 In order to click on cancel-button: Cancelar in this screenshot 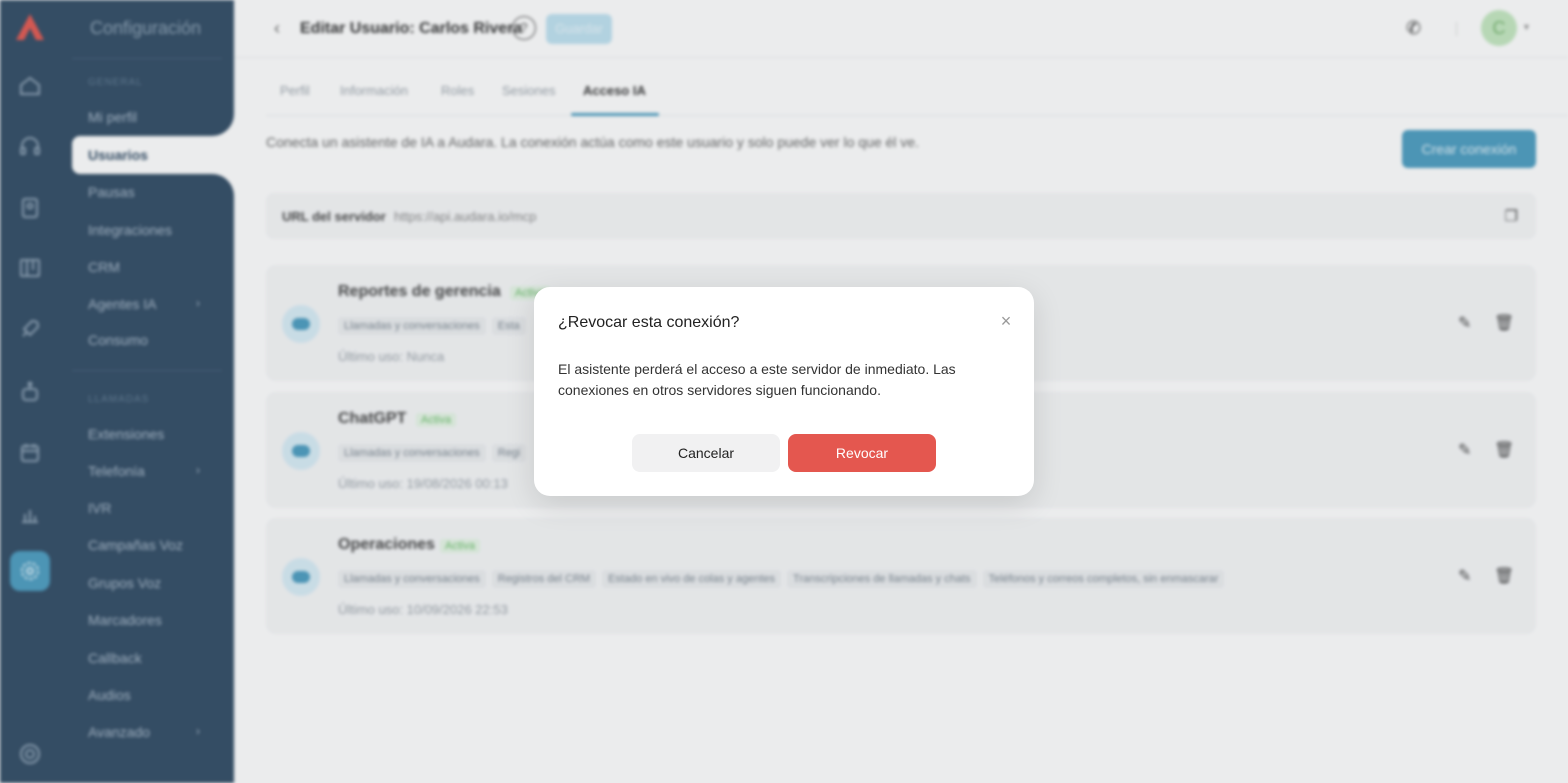, I will do `click(706, 453)`.